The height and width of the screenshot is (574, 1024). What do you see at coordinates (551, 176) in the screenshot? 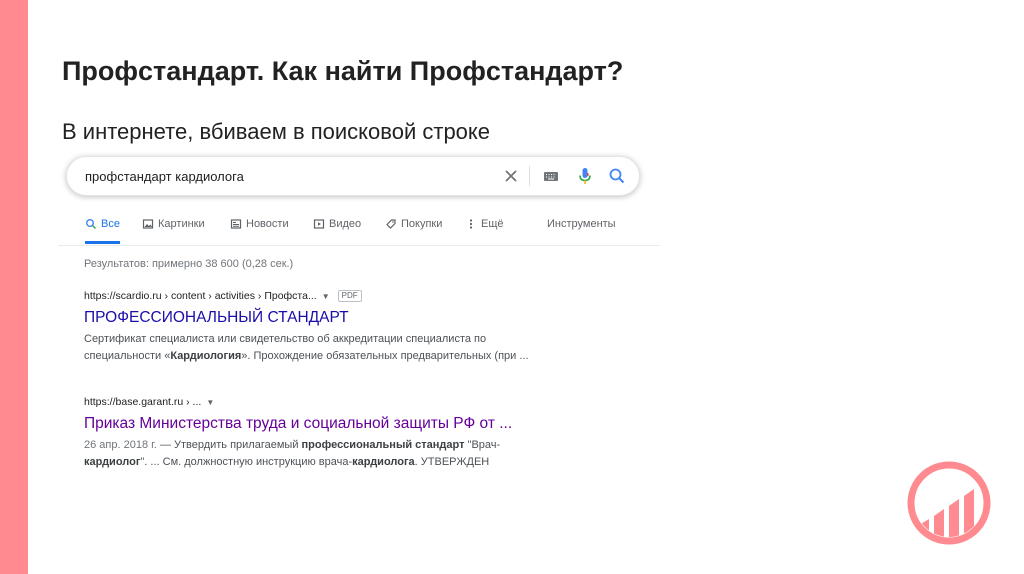
I see `keyboard-icon` at bounding box center [551, 176].